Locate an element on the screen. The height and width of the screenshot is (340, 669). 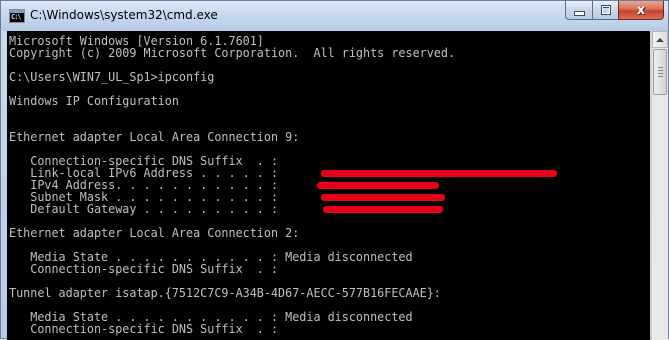
minimize-icon is located at coordinates (579, 13).